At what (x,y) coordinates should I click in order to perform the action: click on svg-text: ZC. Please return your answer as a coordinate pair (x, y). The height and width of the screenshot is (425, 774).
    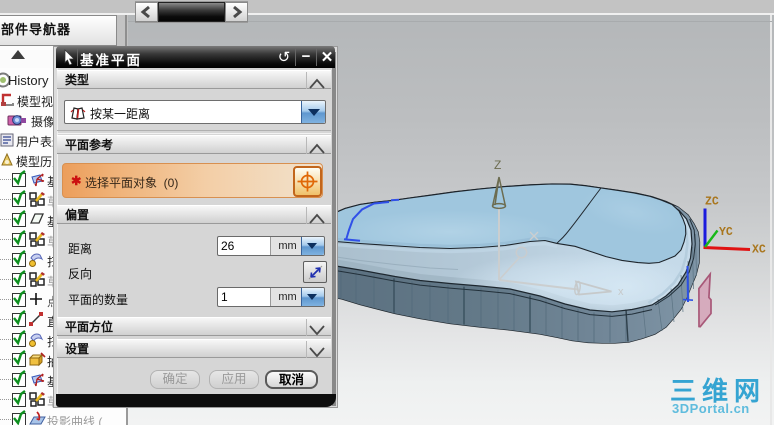
    Looking at the image, I should click on (712, 202).